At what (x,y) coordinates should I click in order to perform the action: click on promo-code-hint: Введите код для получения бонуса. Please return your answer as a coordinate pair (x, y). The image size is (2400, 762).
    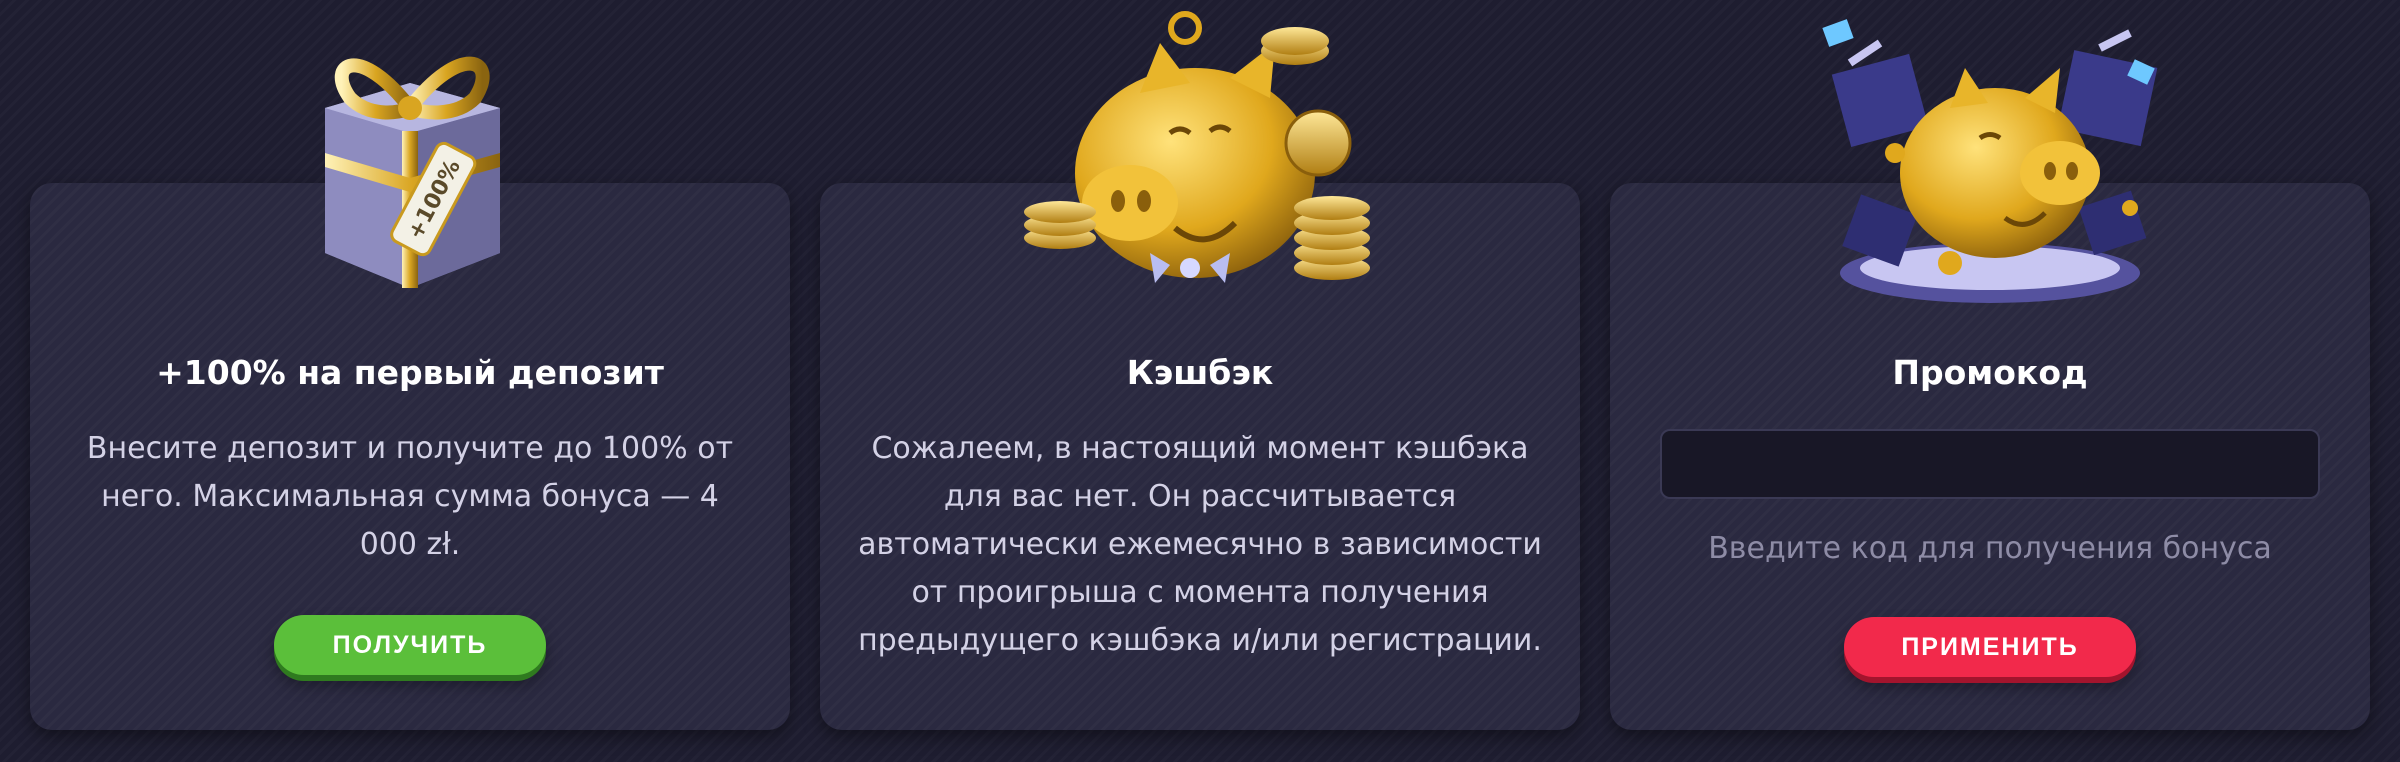
    Looking at the image, I should click on (1990, 548).